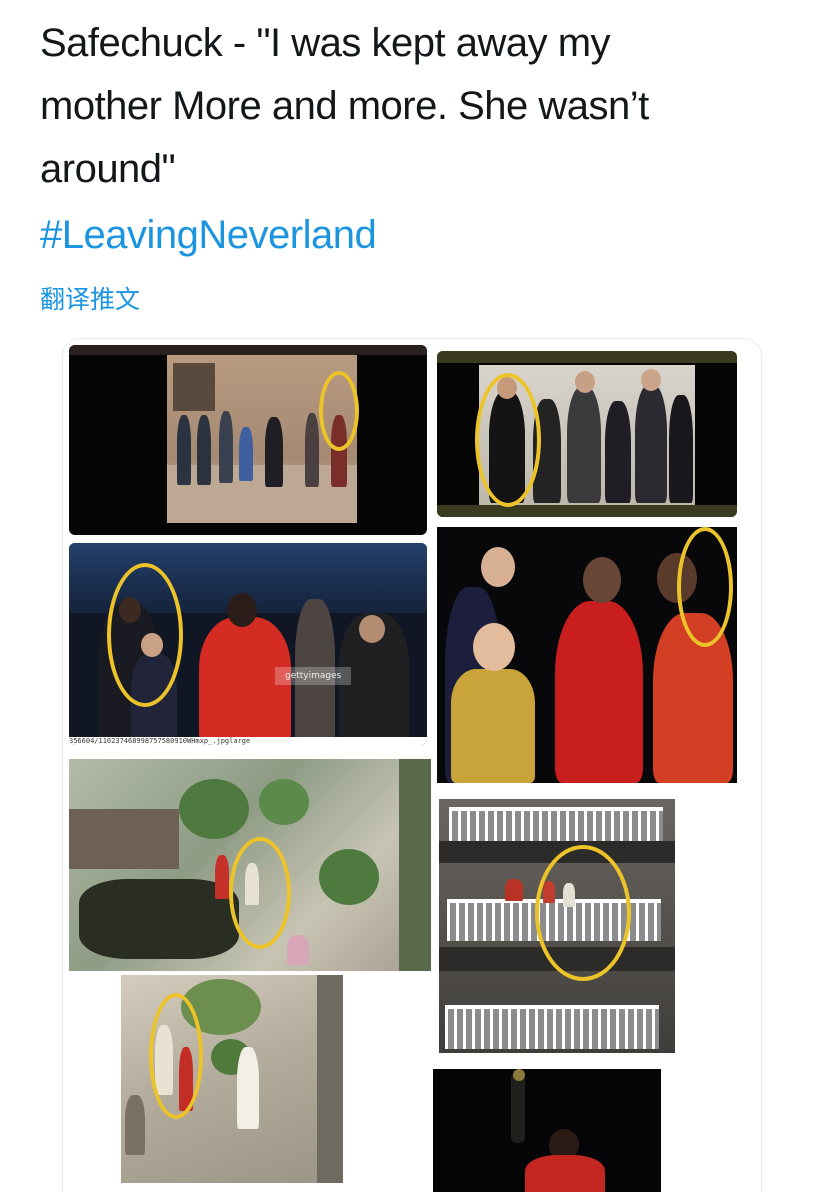 Image resolution: width=828 pixels, height=1192 pixels. What do you see at coordinates (313, 676) in the screenshot?
I see `watermark: gettyimages` at bounding box center [313, 676].